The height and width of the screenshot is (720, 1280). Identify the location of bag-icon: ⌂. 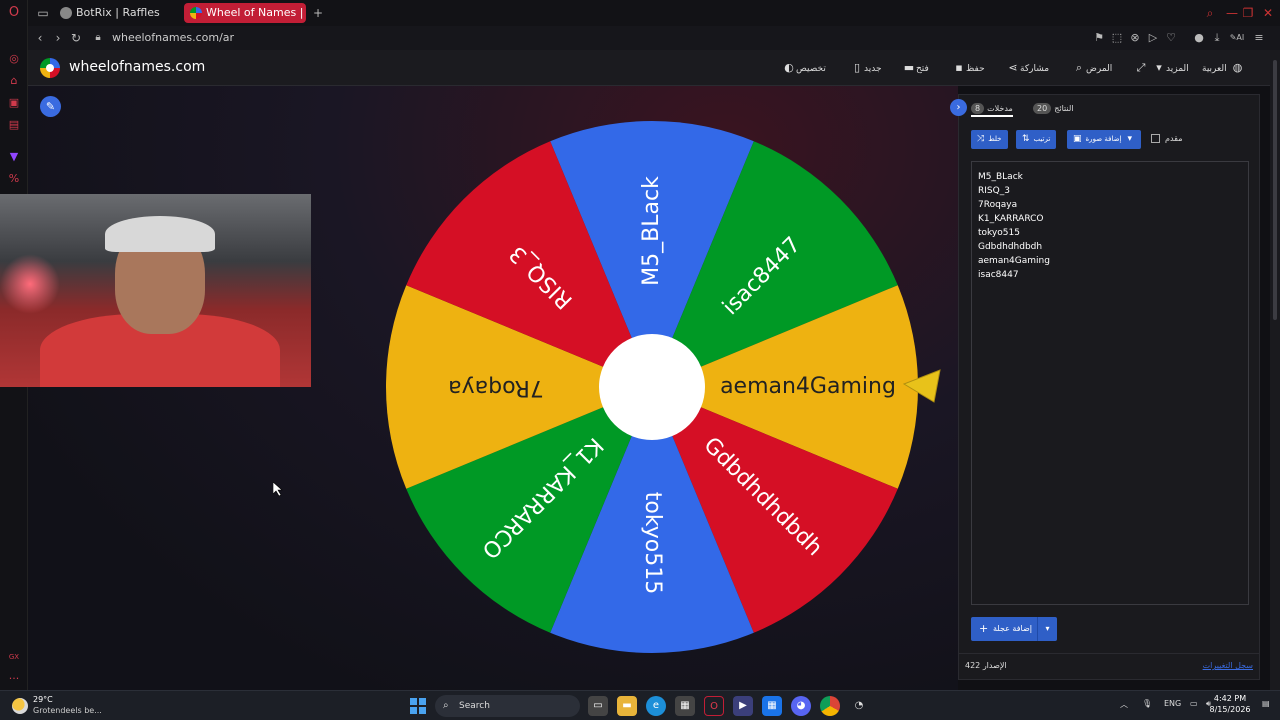
(14, 81).